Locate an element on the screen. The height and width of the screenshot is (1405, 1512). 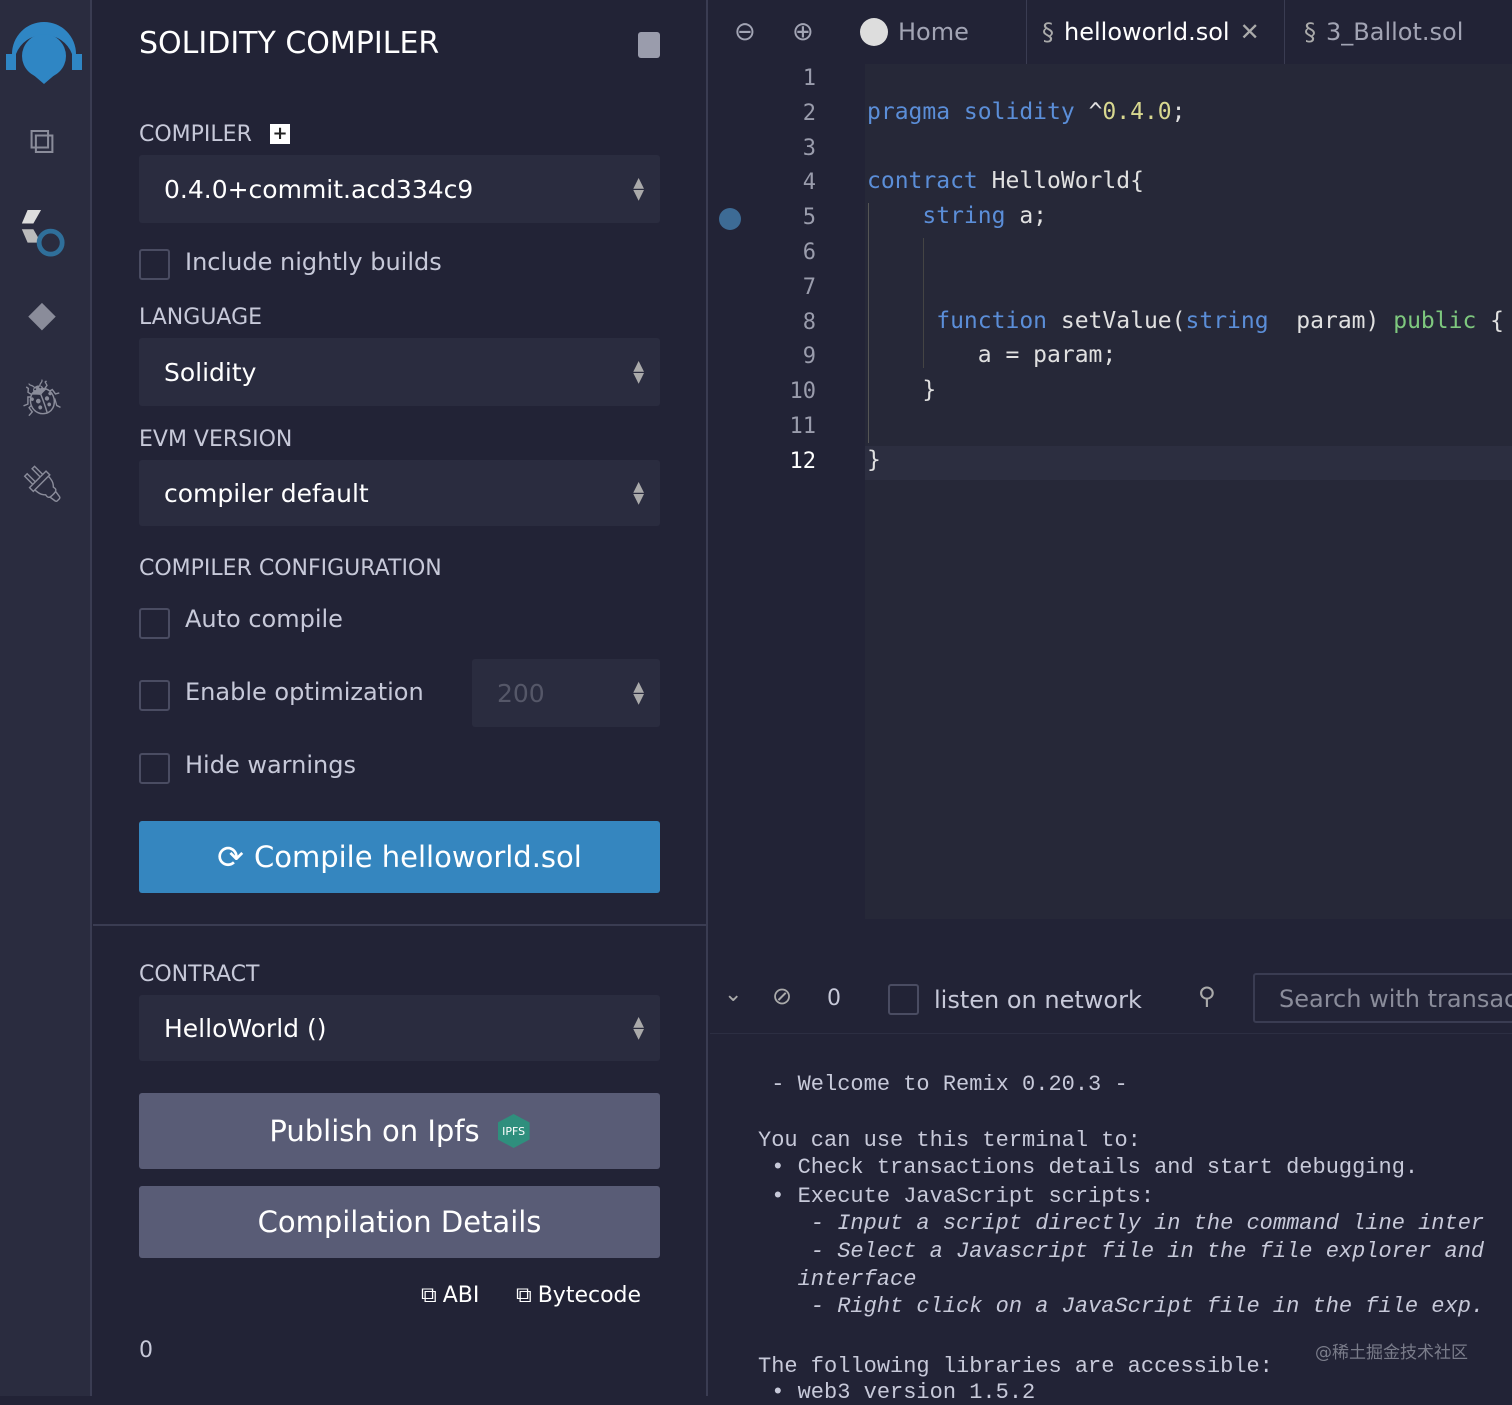
listen-network-checkbox is located at coordinates (903, 999).